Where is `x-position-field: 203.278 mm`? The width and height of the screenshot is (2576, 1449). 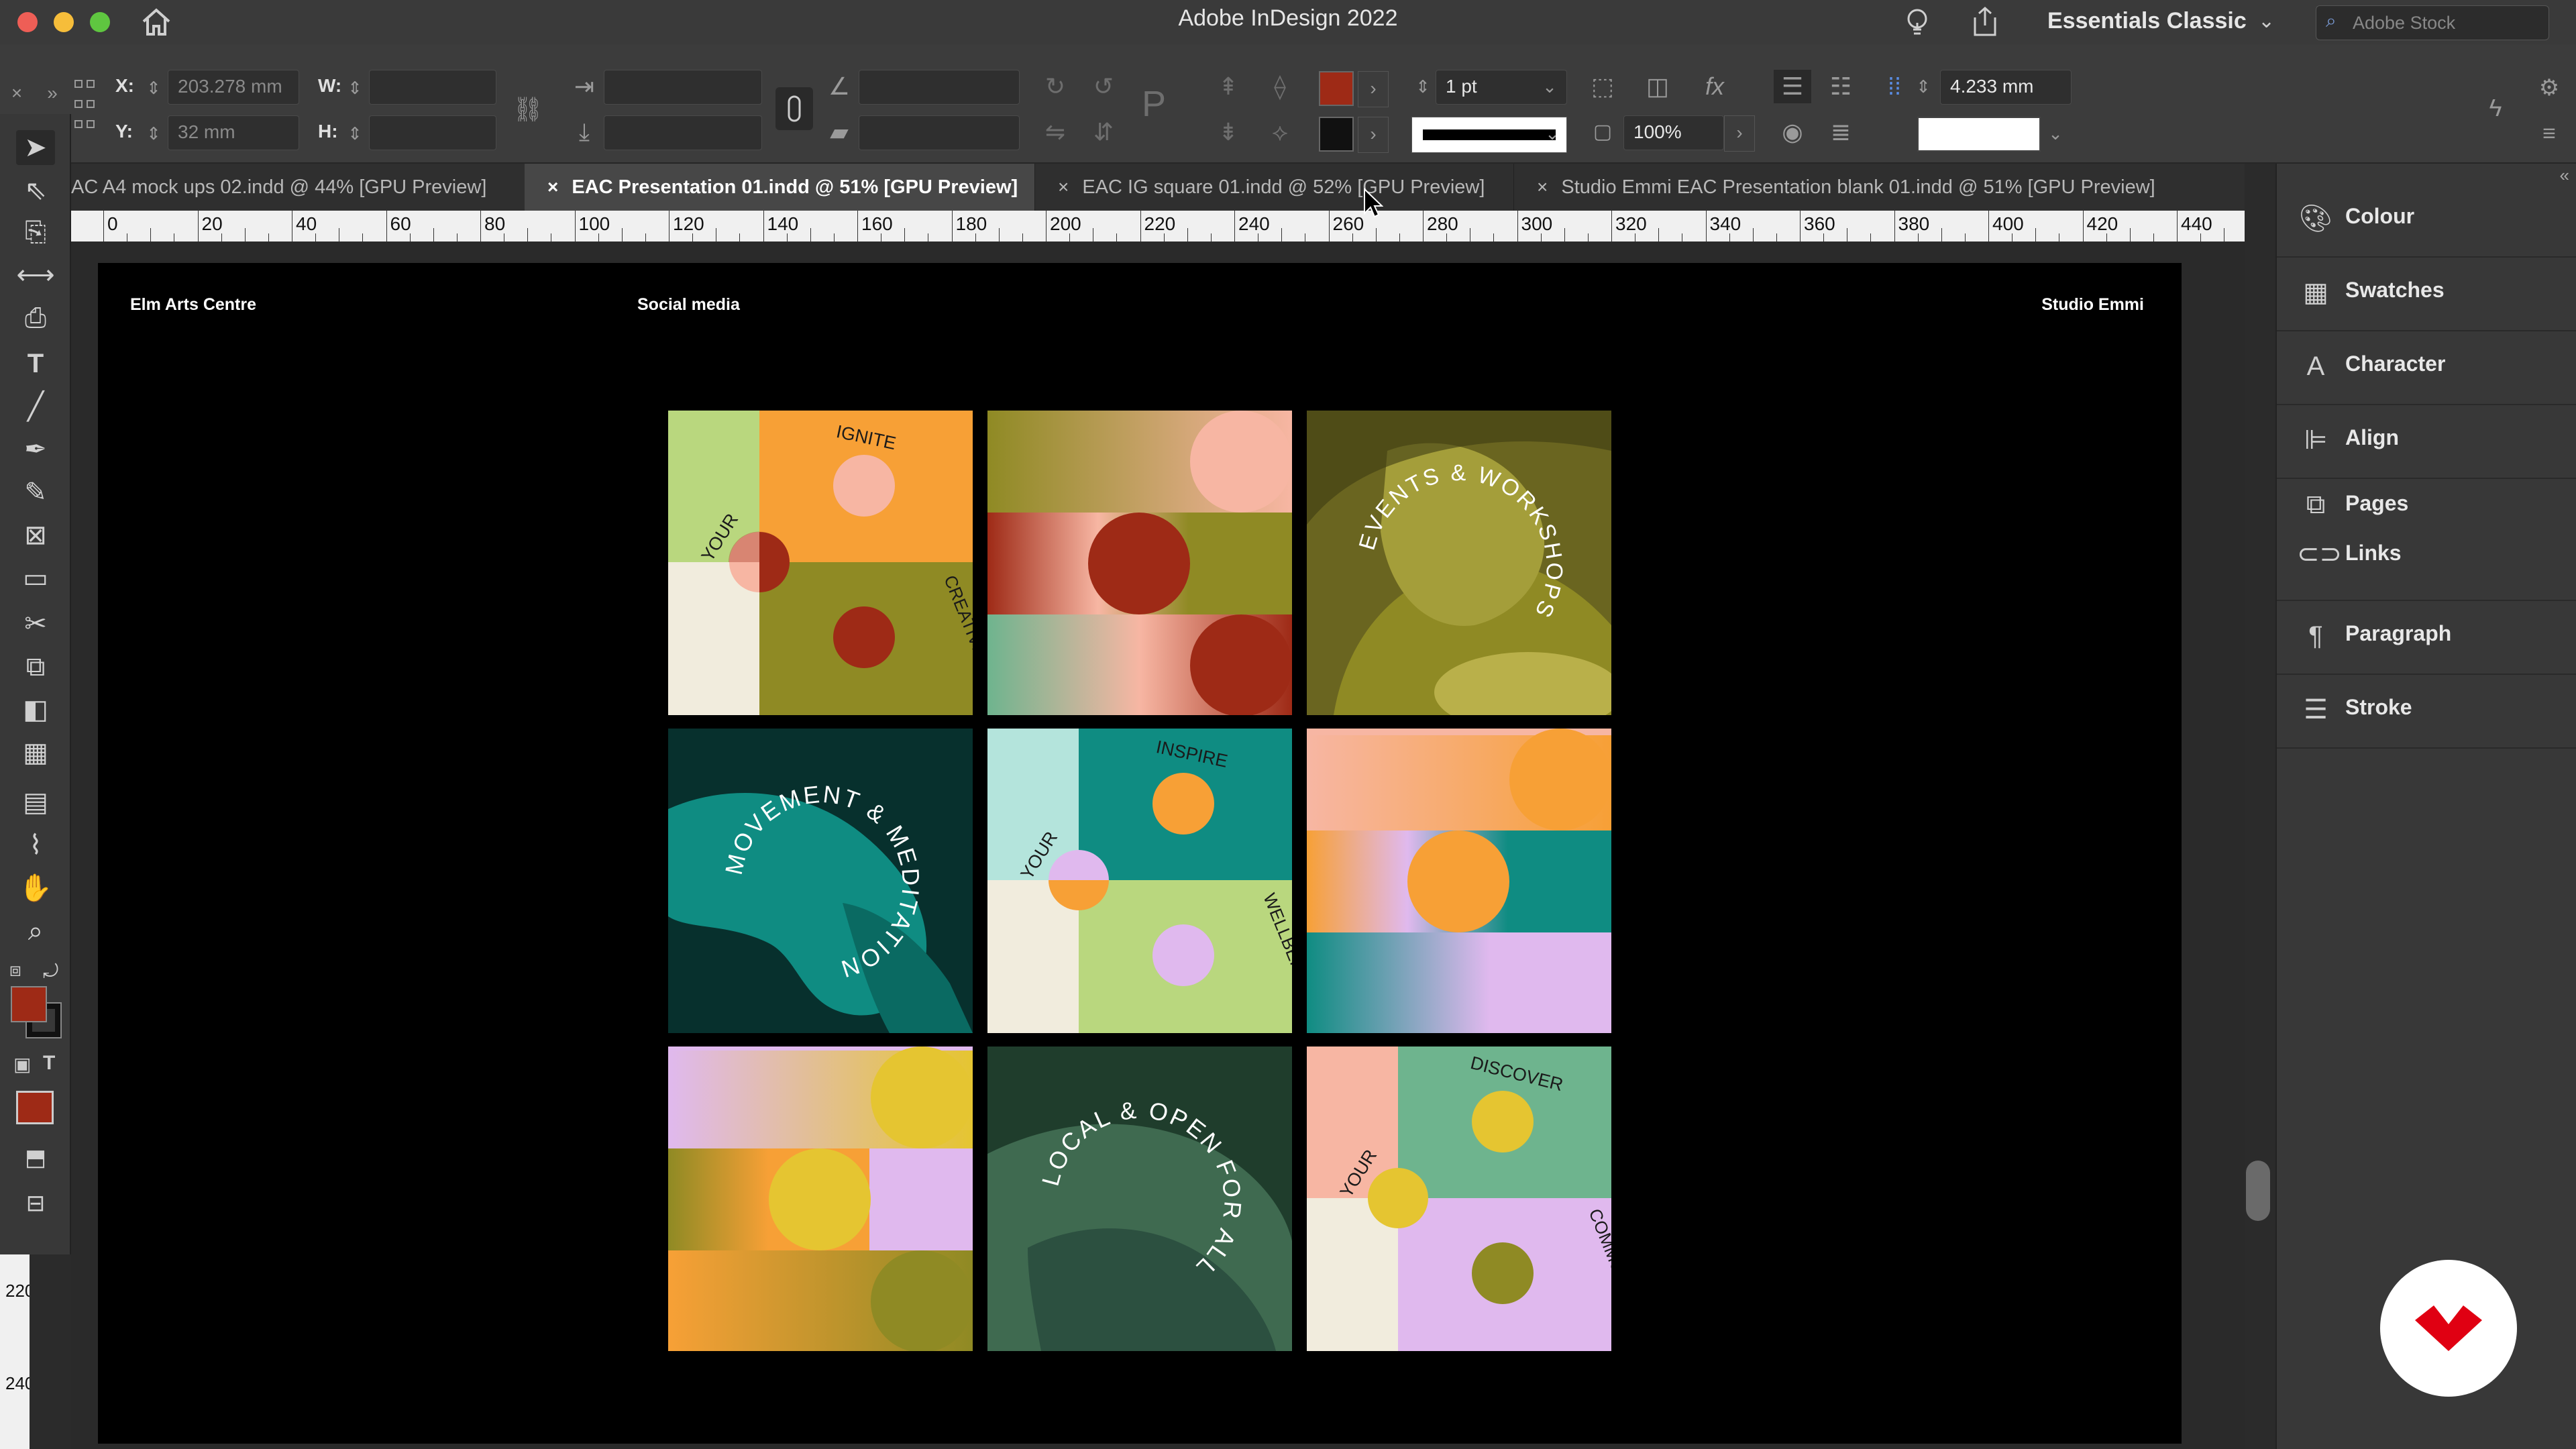
x-position-field: 203.278 mm is located at coordinates (233, 87).